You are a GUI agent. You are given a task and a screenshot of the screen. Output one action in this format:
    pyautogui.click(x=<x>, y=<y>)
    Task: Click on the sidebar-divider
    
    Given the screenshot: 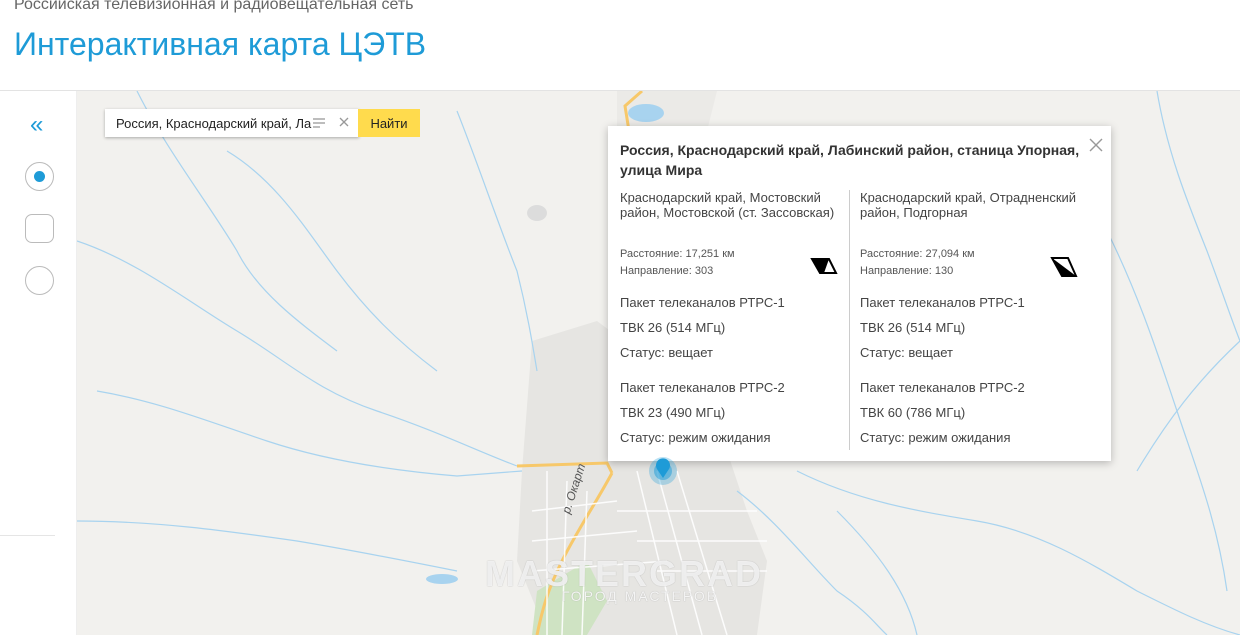 What is the action you would take?
    pyautogui.click(x=27, y=535)
    